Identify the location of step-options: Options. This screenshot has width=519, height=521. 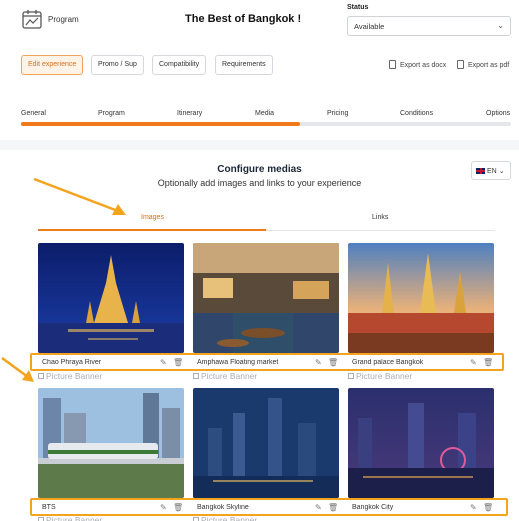
(498, 113).